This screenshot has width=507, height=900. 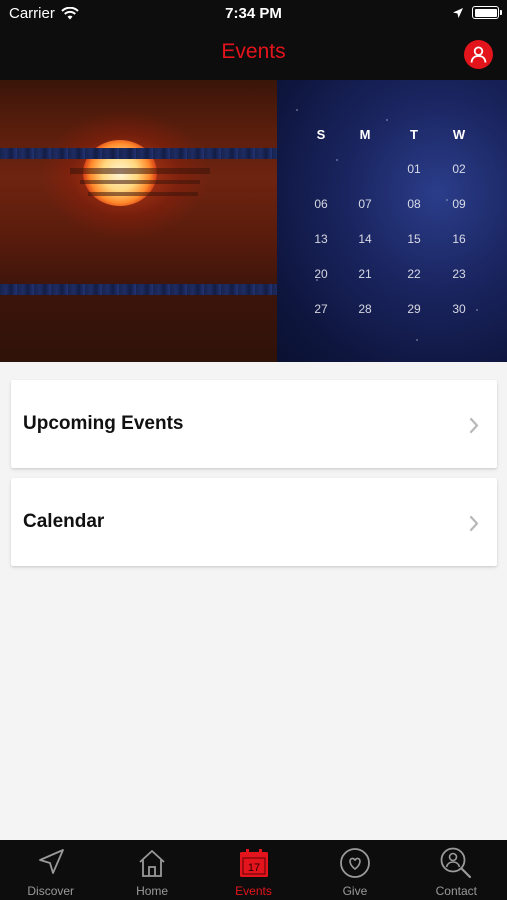 I want to click on user-icon, so click(x=478, y=54).